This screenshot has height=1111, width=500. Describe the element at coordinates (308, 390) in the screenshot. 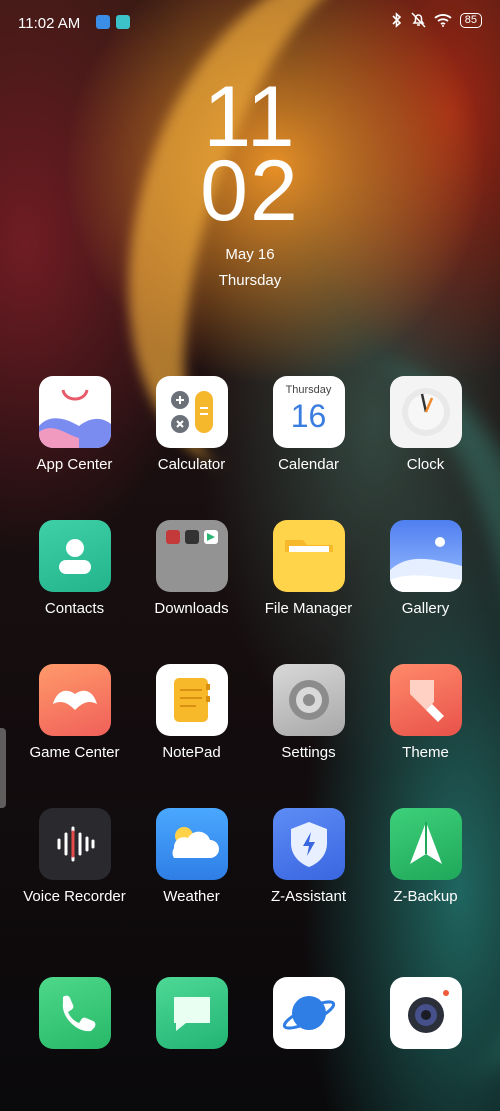

I see `calendar-icon-weekday: Thursday` at that location.